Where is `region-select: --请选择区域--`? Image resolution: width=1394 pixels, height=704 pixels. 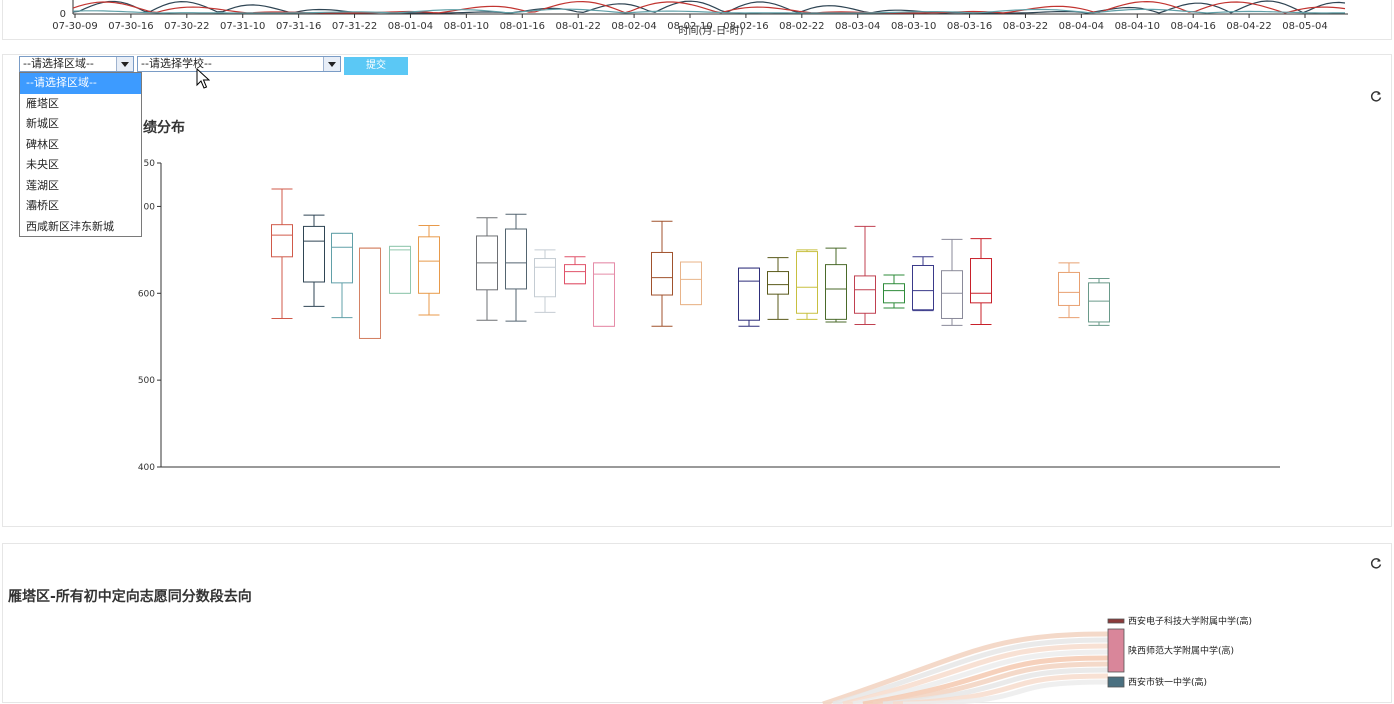 region-select: --请选择区域-- is located at coordinates (76, 64).